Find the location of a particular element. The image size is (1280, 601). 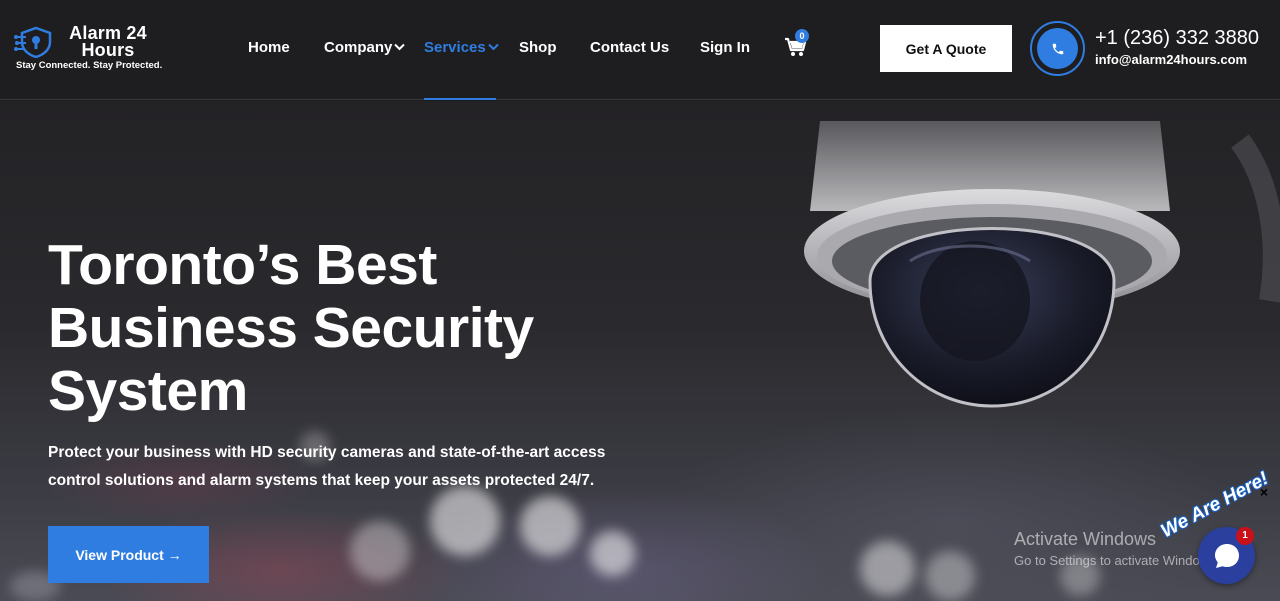

phone-icon-circle is located at coordinates (1057, 48).